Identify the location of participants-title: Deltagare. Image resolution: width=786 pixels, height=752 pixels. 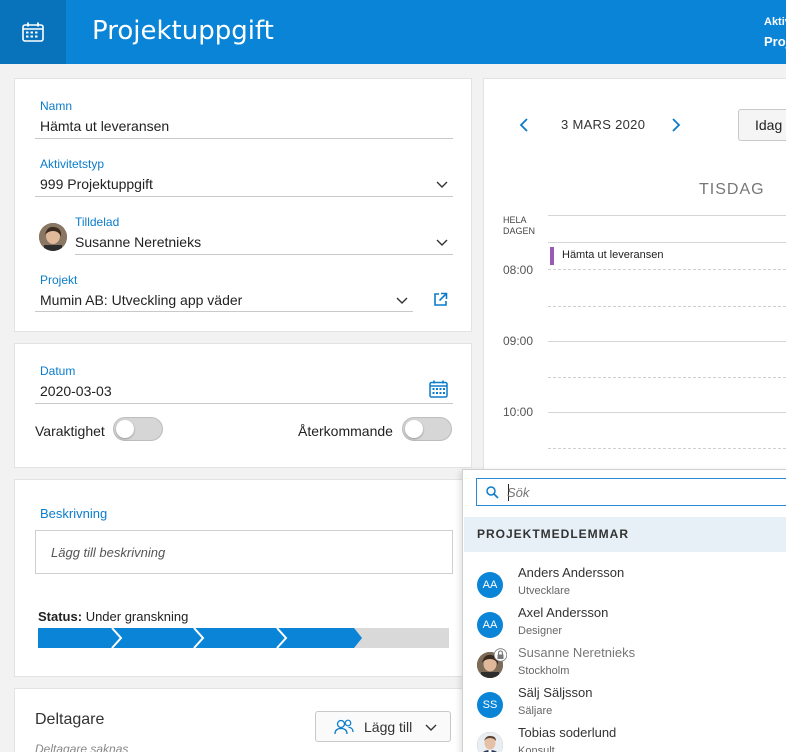
(70, 719).